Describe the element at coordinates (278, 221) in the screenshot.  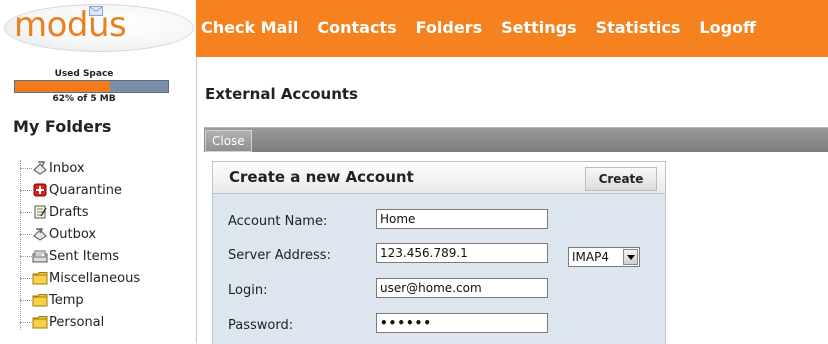
I see `account-name-label: Account Name:` at that location.